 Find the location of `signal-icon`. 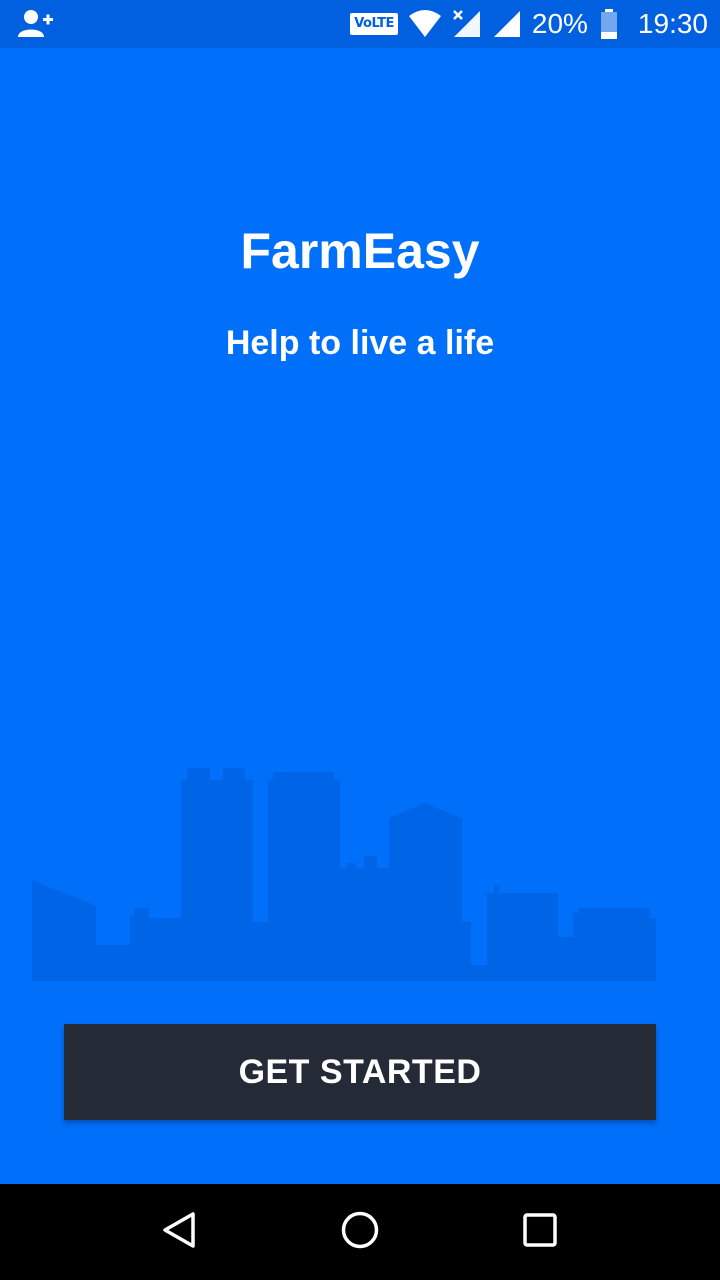

signal-icon is located at coordinates (507, 24).